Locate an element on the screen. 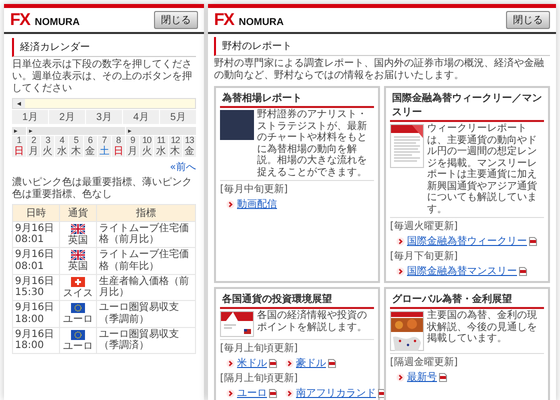 This screenshot has height=400, width=560. description-text: 主要国の為替、金利の現状解説、今後の見通しを掲載しています。 is located at coordinates (482, 327).